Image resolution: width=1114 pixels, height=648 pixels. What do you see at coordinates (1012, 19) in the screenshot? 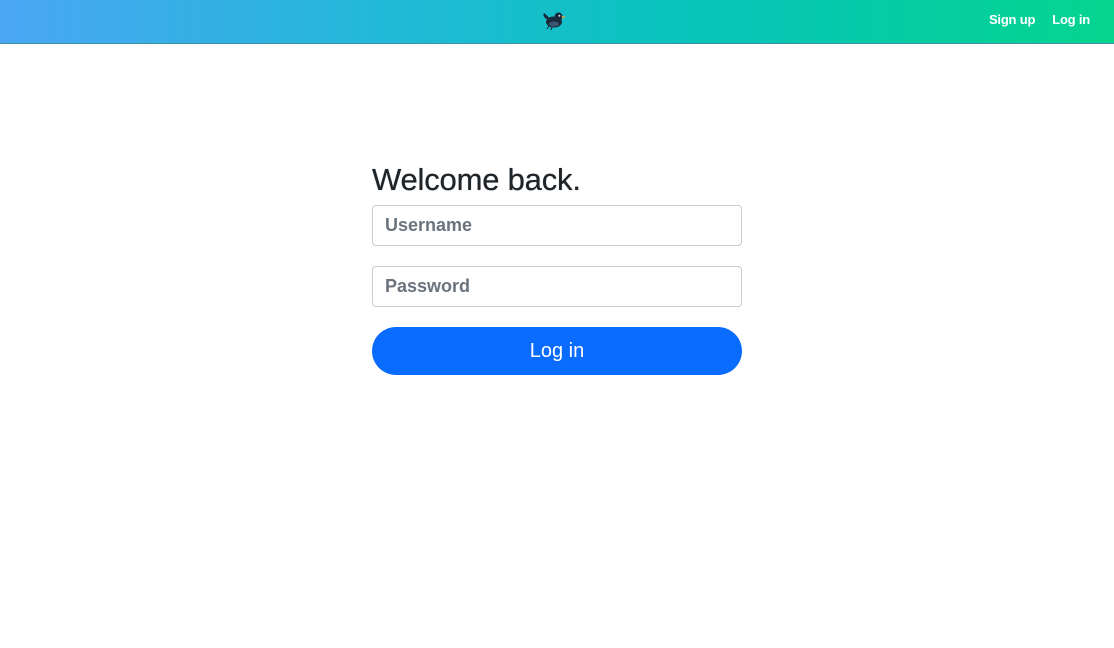
I see `signup-link: Sign up` at bounding box center [1012, 19].